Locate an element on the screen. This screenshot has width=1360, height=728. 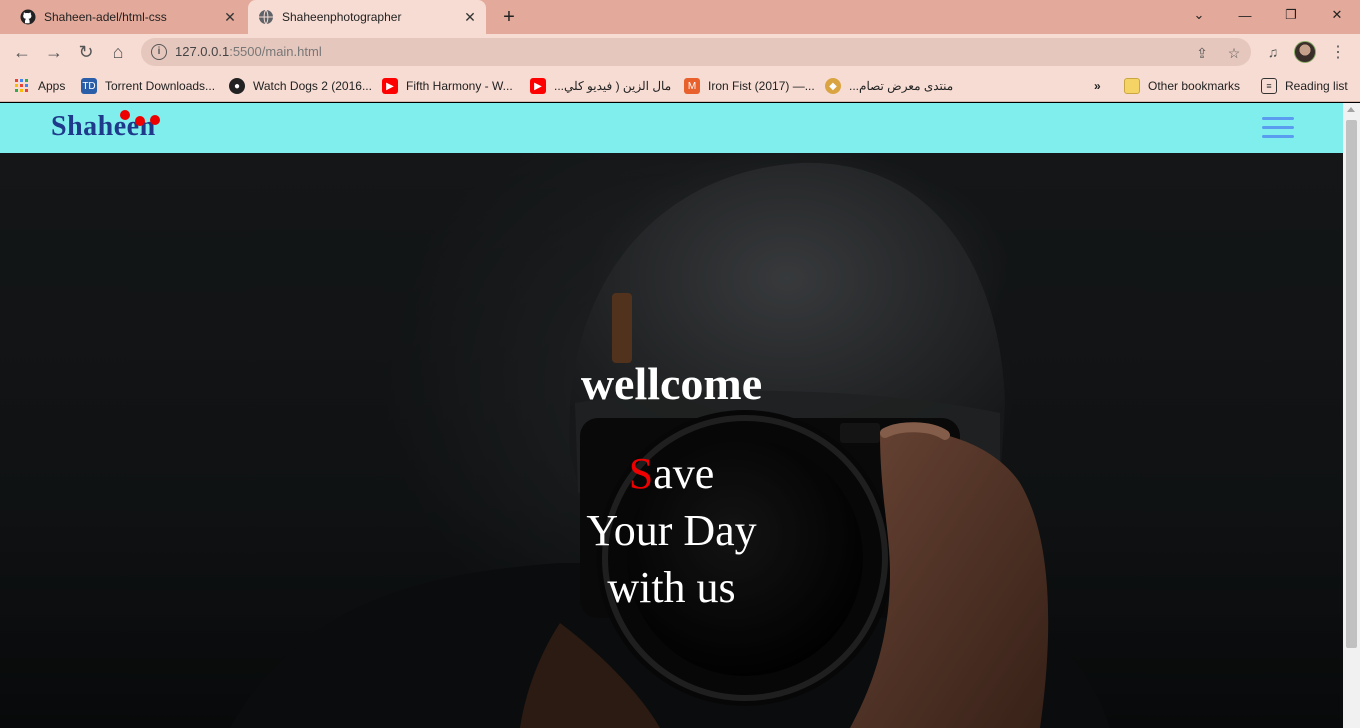
bookmark-label: Apps is located at coordinates (52, 86).